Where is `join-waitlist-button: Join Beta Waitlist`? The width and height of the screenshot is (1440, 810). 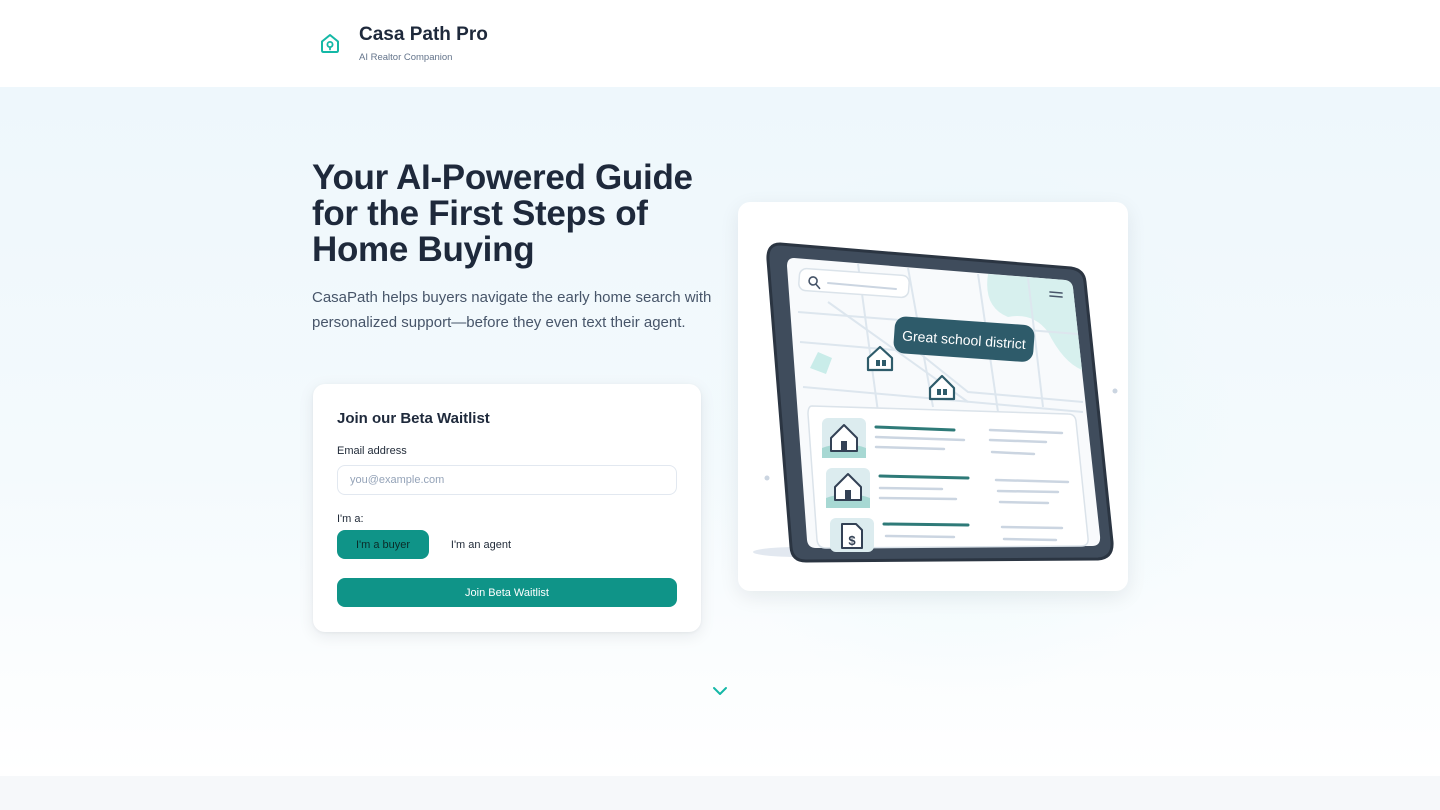 join-waitlist-button: Join Beta Waitlist is located at coordinates (507, 592).